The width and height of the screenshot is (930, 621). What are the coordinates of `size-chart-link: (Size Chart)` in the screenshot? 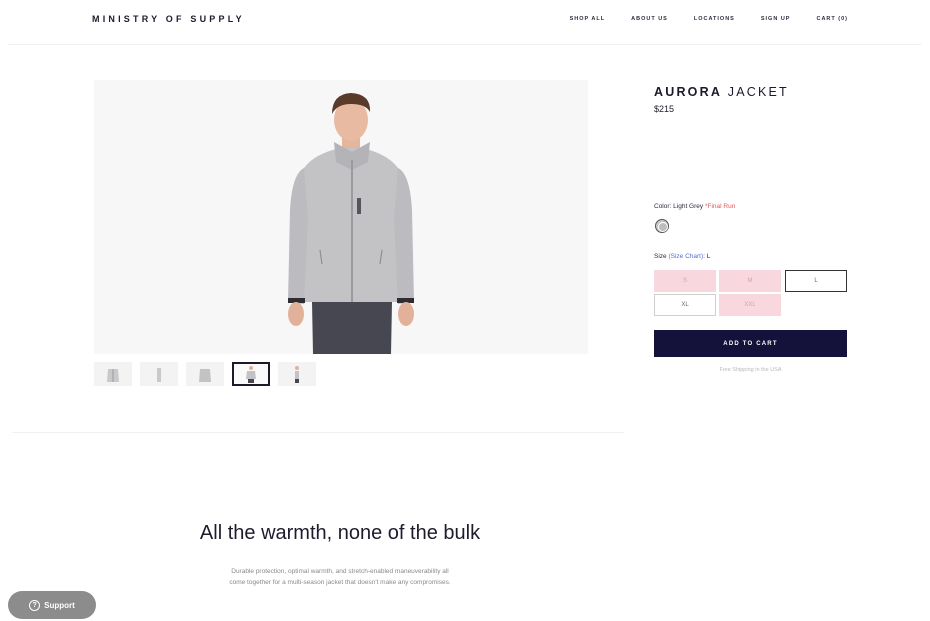 It's located at (685, 256).